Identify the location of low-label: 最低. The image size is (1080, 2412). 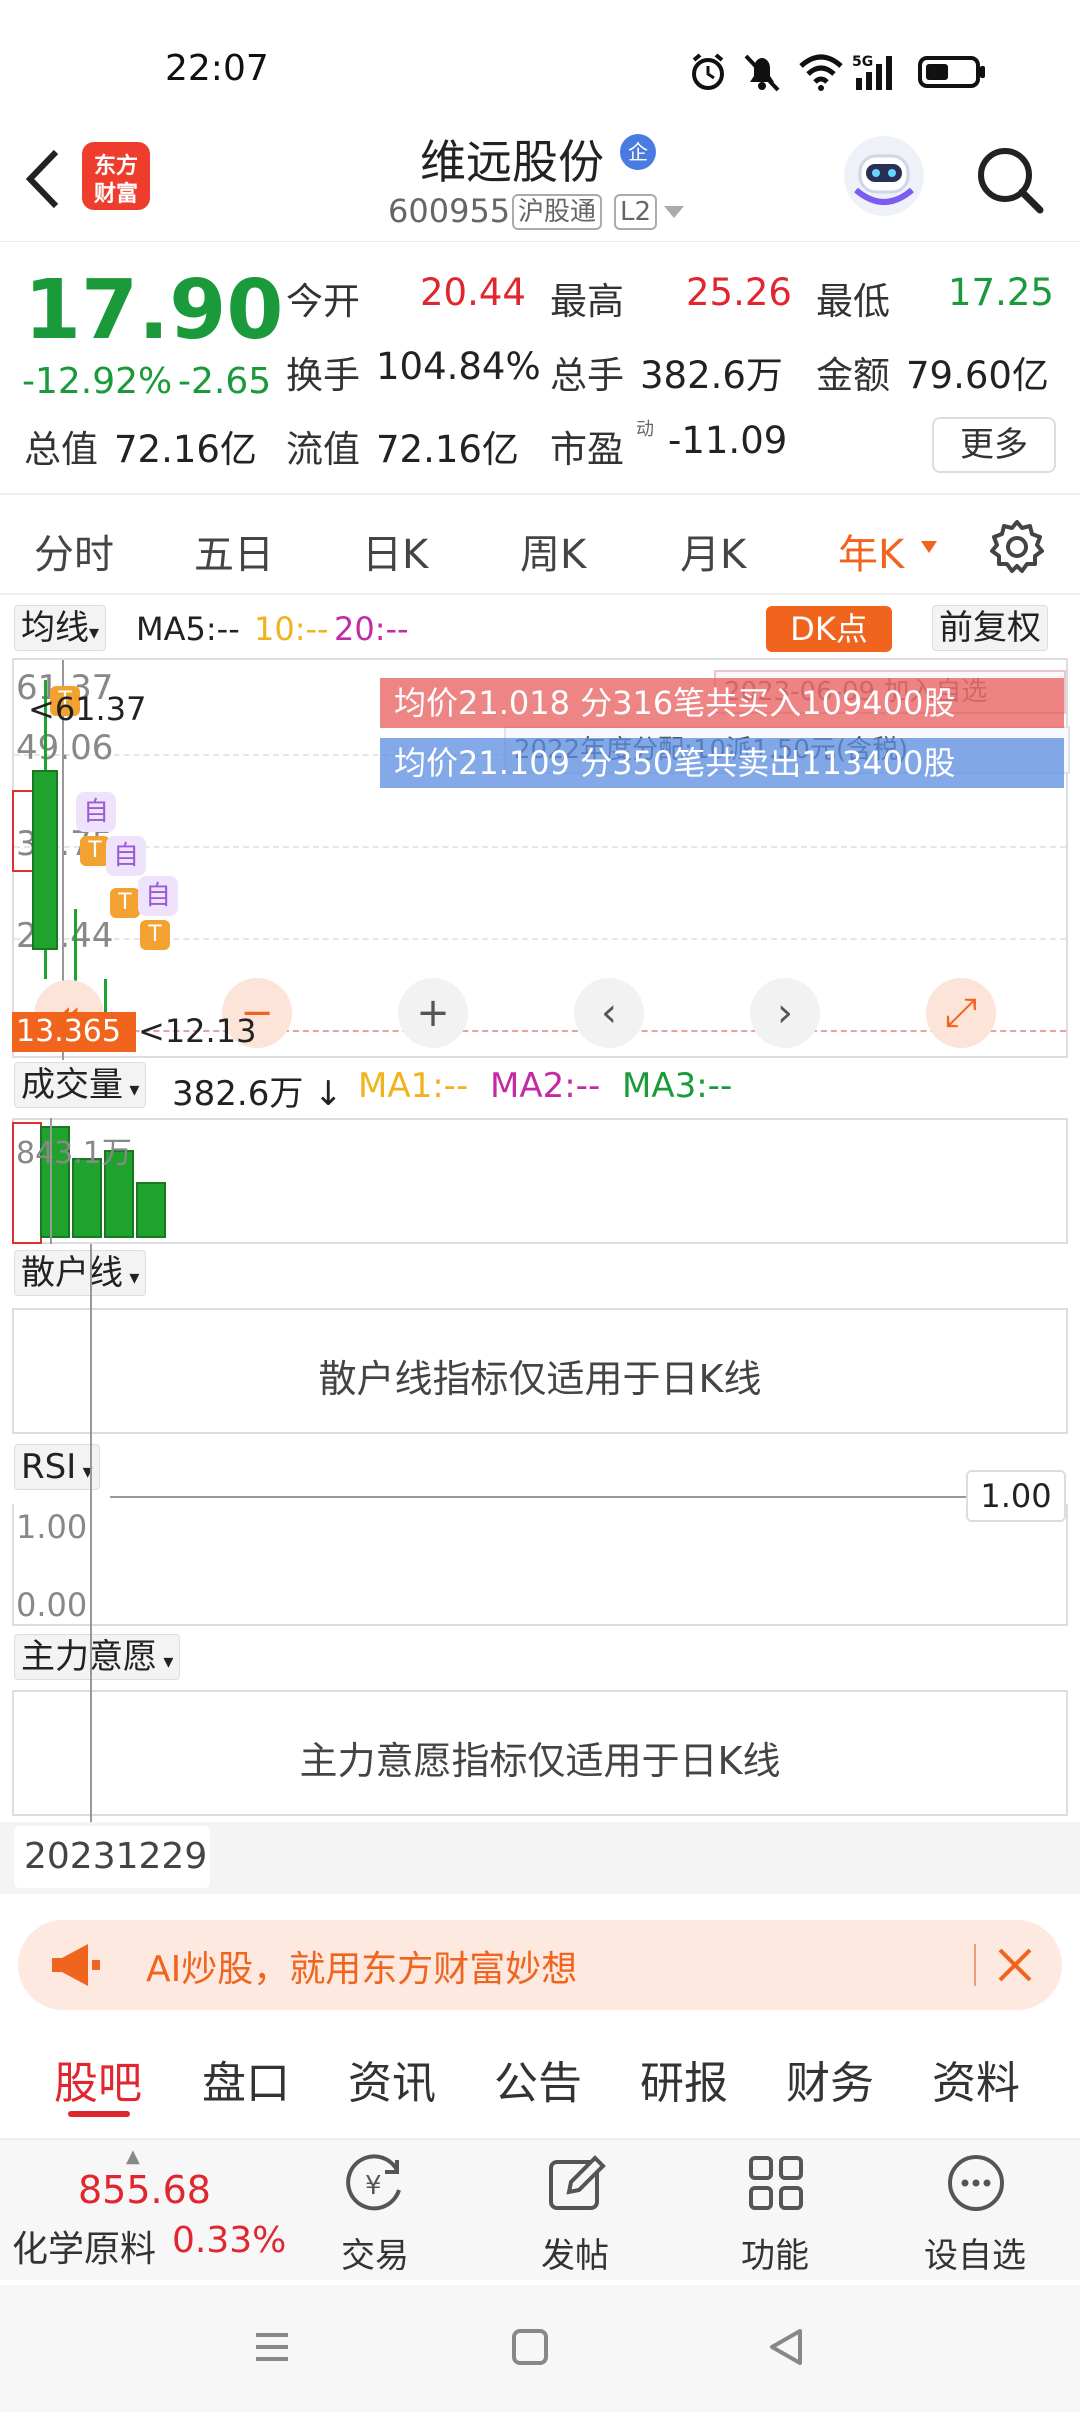
(853, 301).